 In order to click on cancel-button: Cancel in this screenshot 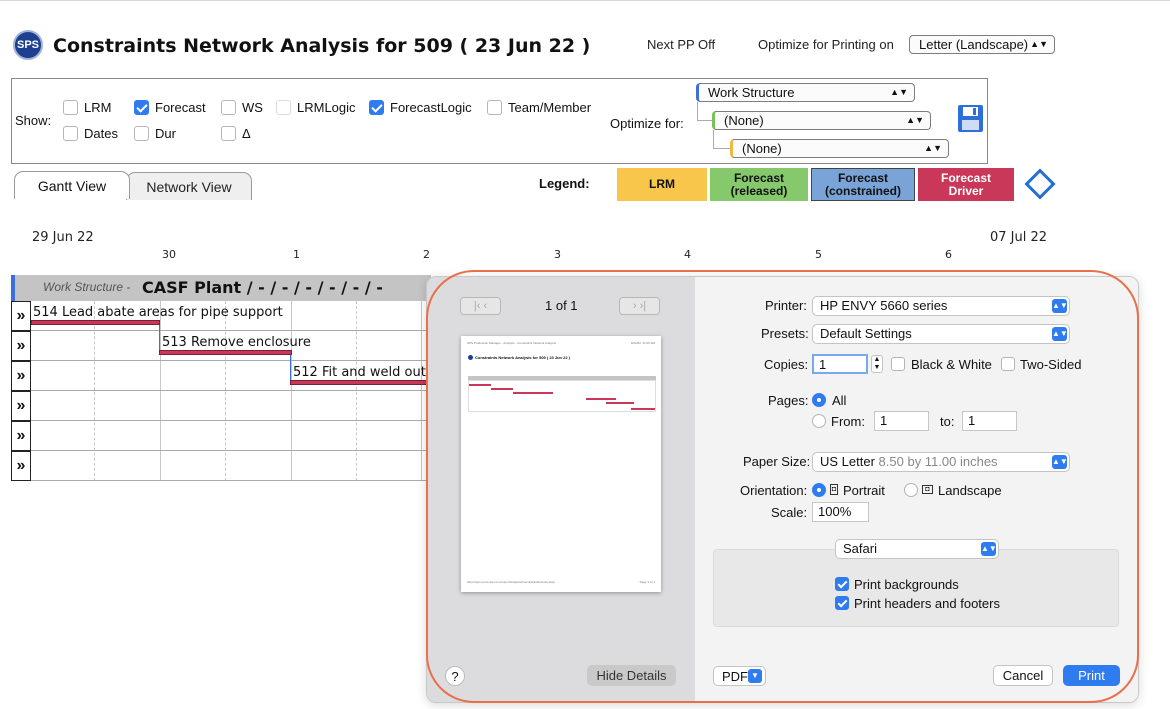, I will do `click(1023, 675)`.